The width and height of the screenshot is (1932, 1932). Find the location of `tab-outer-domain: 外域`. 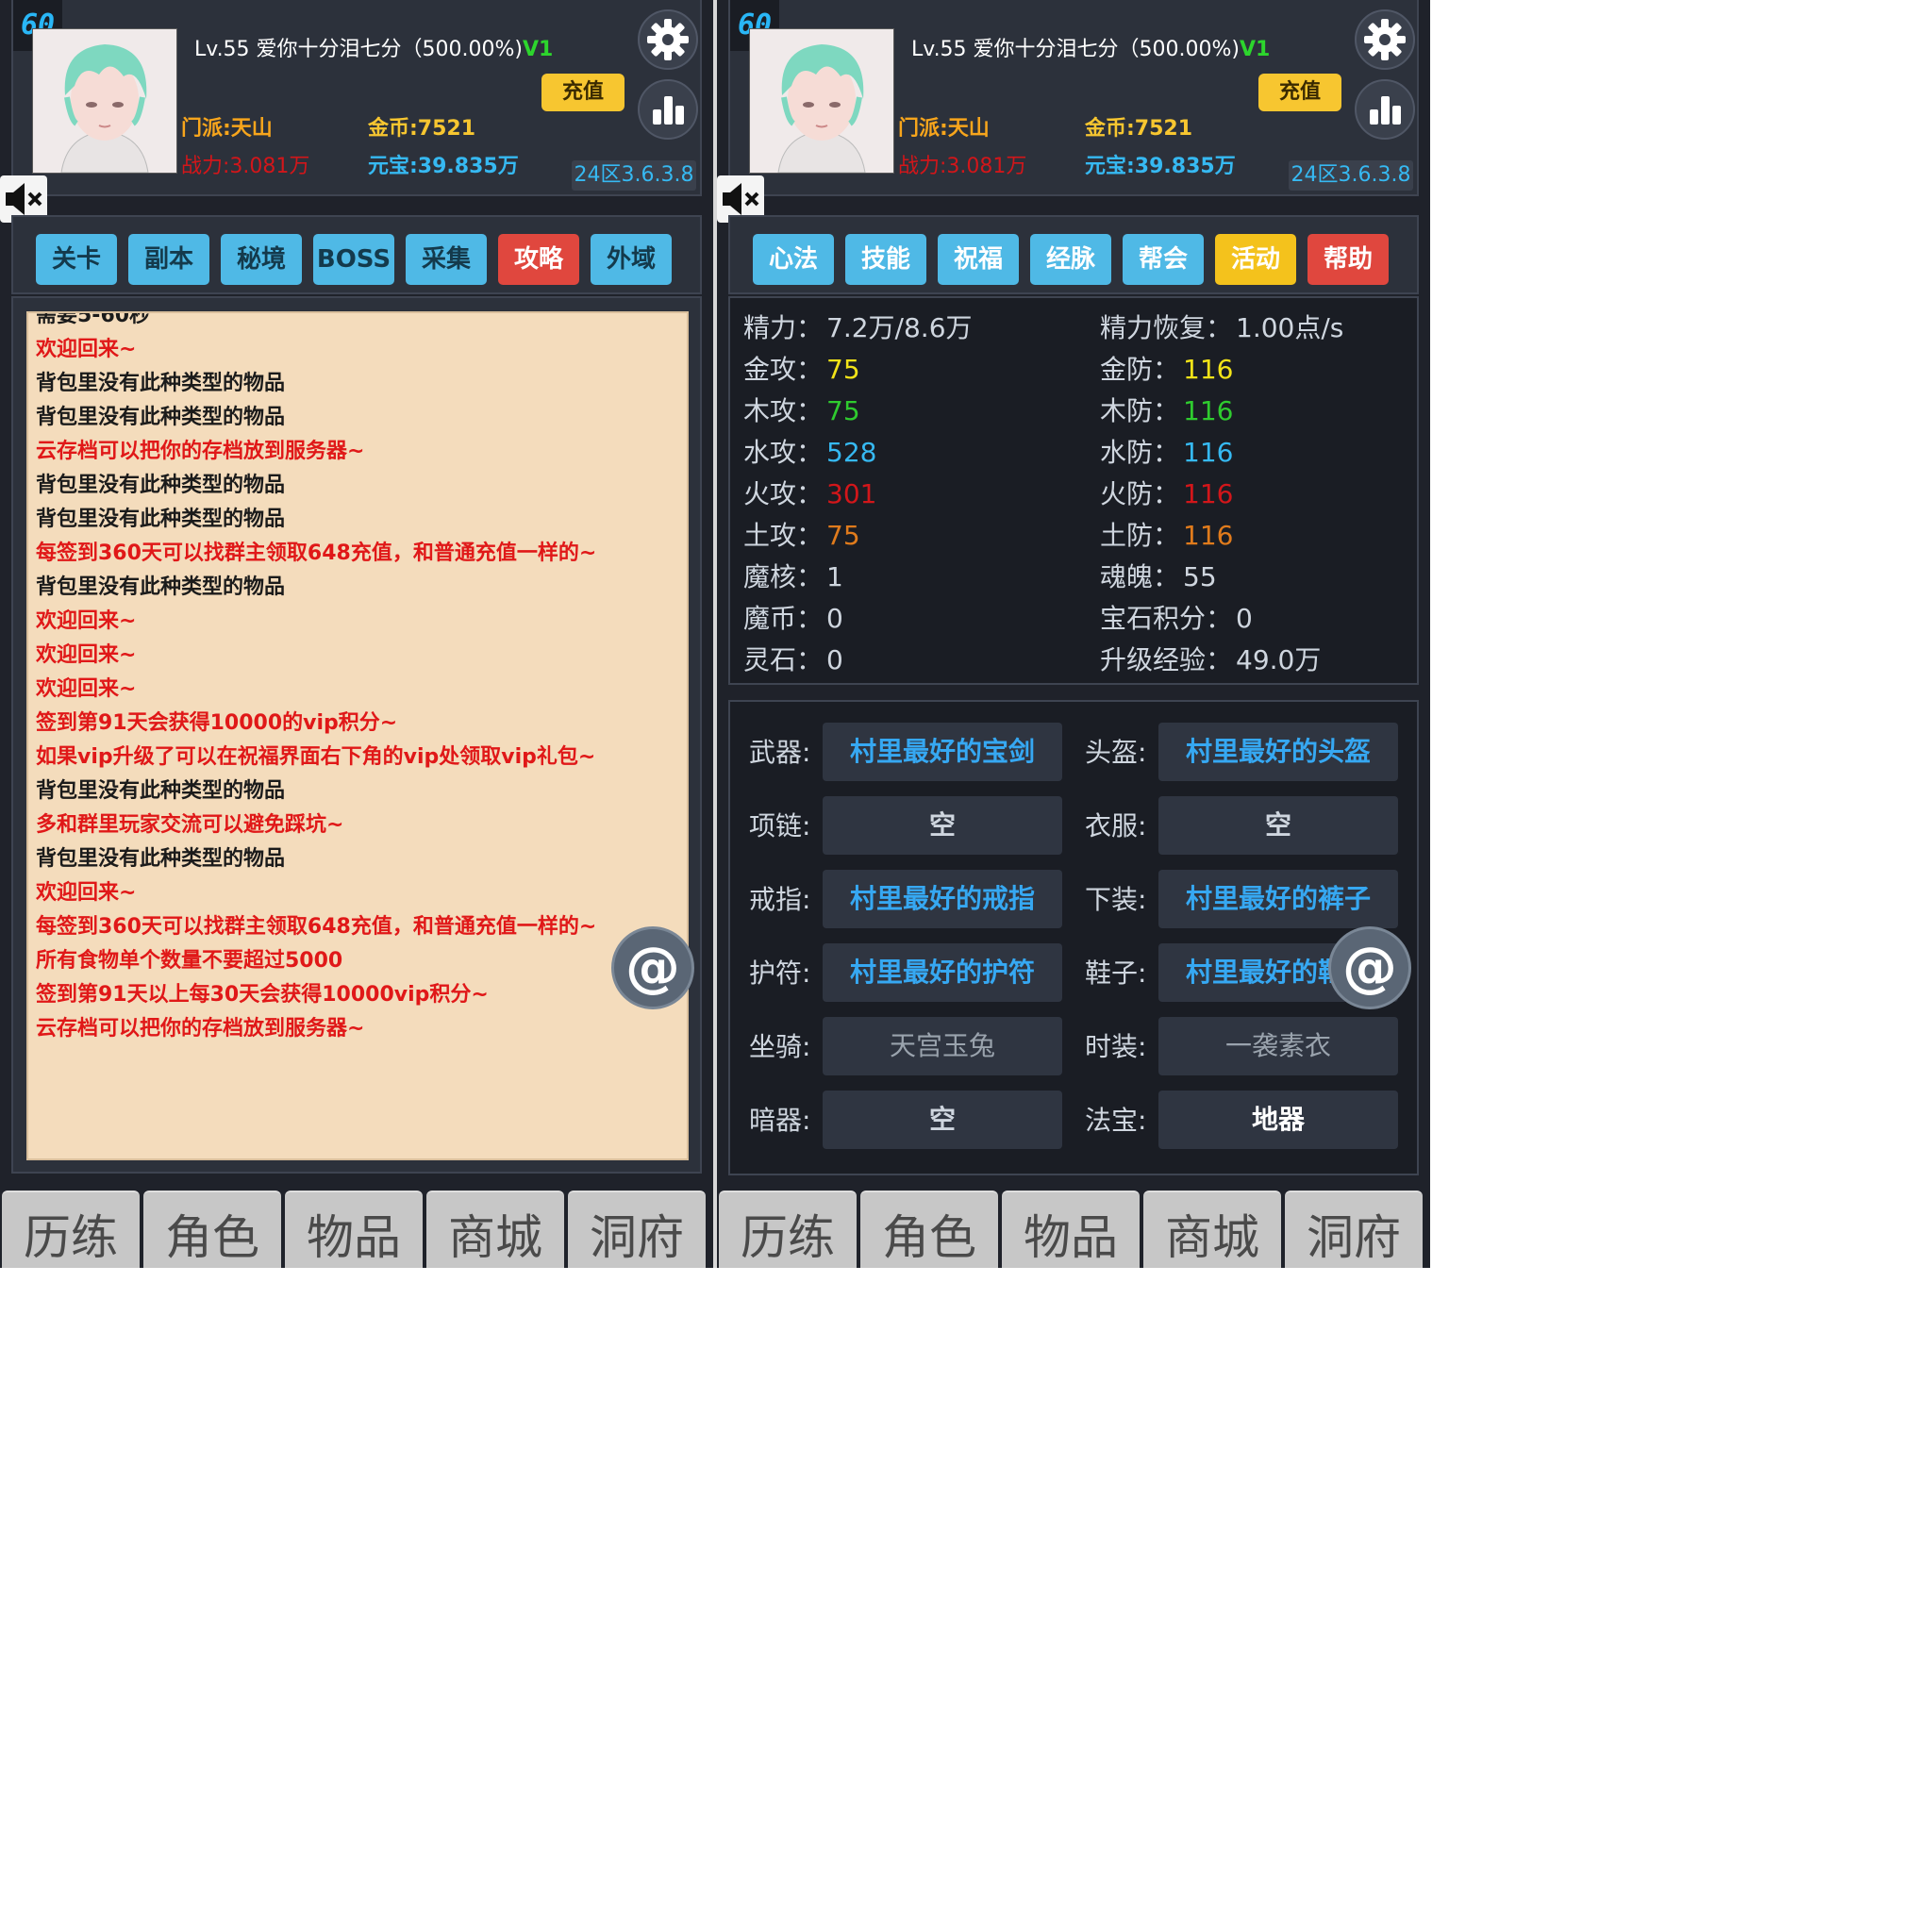

tab-outer-domain: 外域 is located at coordinates (632, 260).